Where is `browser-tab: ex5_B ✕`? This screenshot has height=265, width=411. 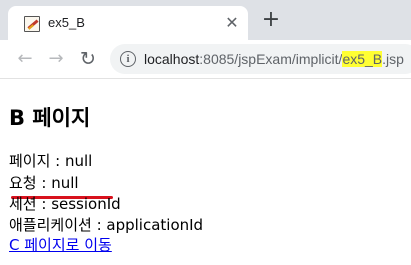
browser-tab: ex5_B ✕ is located at coordinates (128, 23).